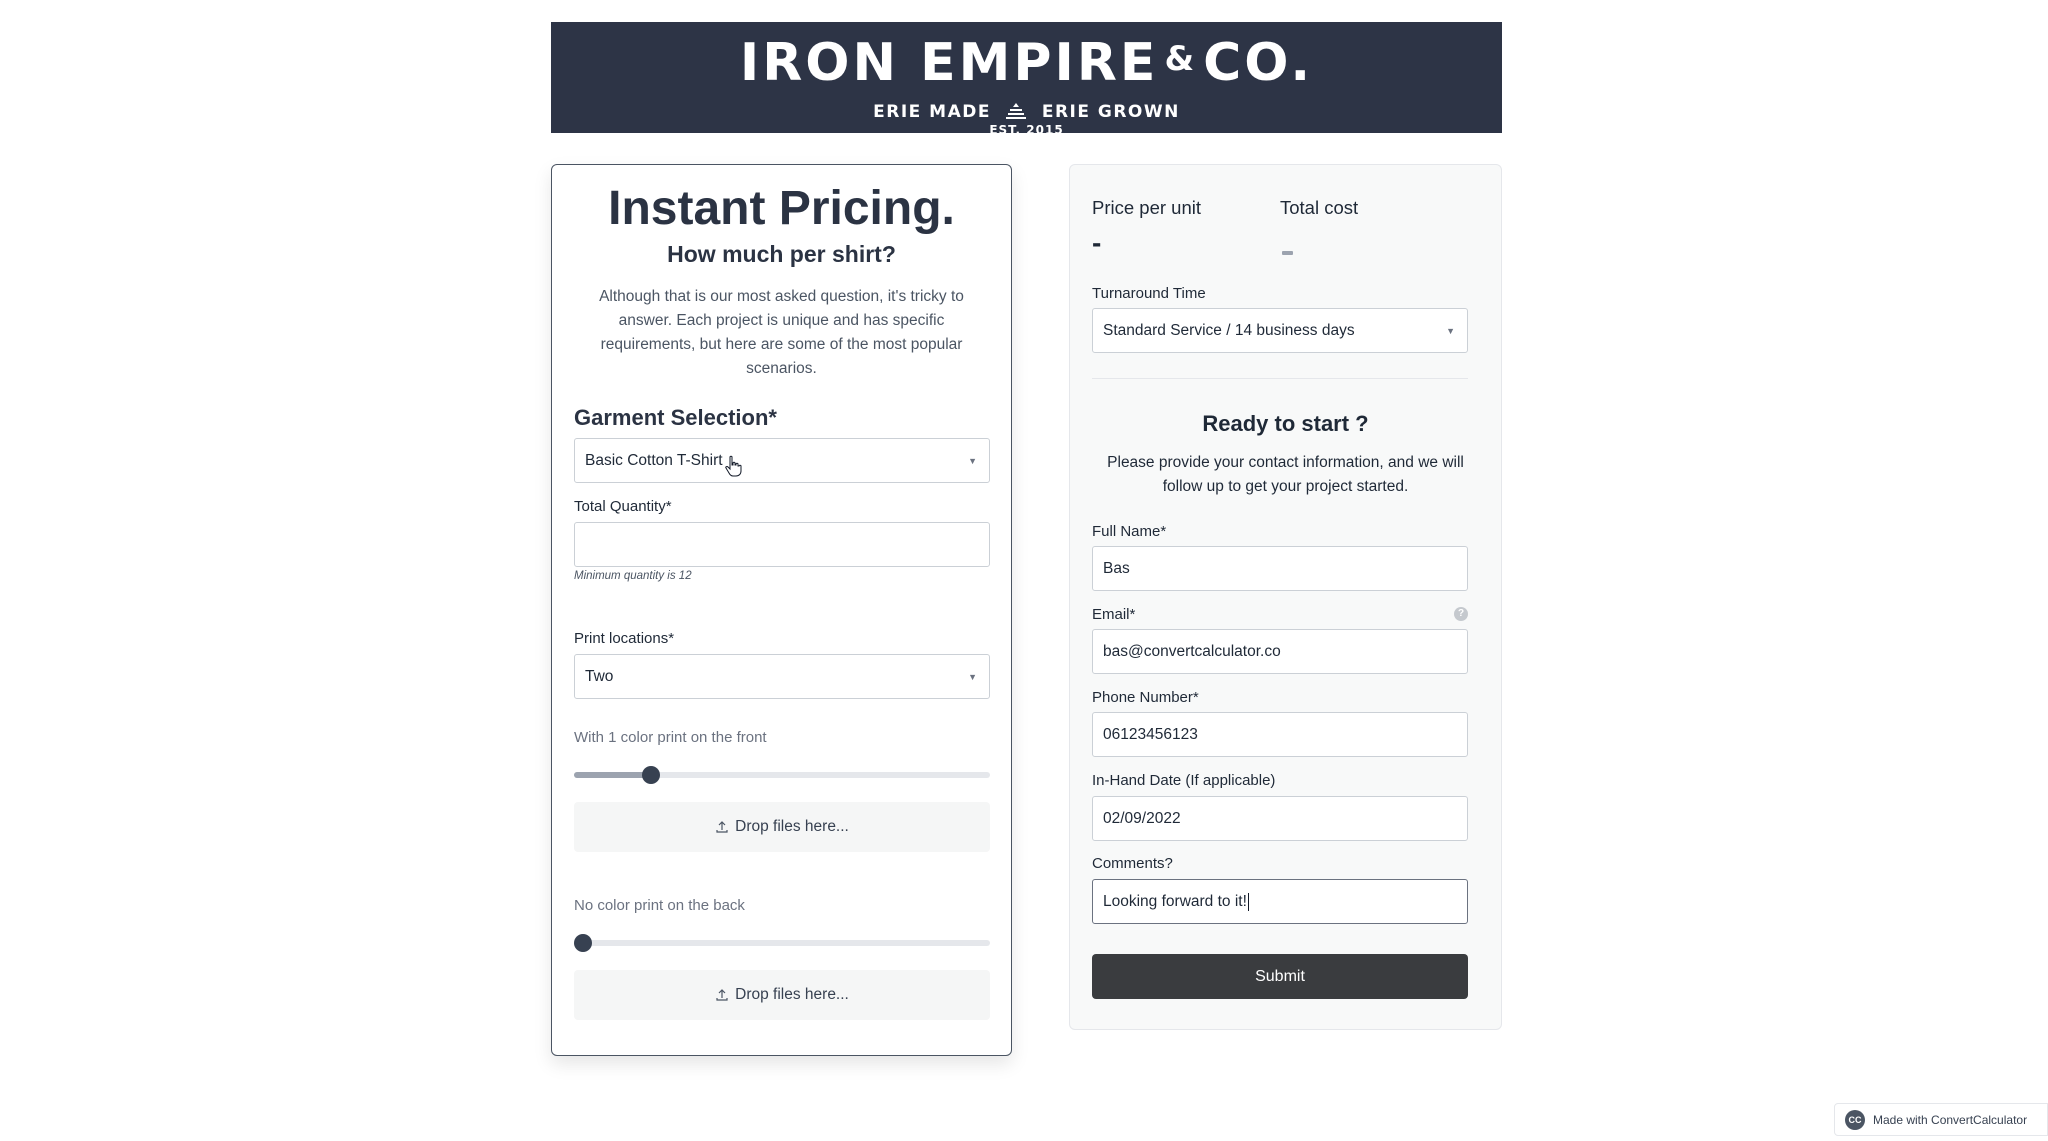 The width and height of the screenshot is (2048, 1141). Describe the element at coordinates (650, 775) in the screenshot. I see `front-slider-handle` at that location.